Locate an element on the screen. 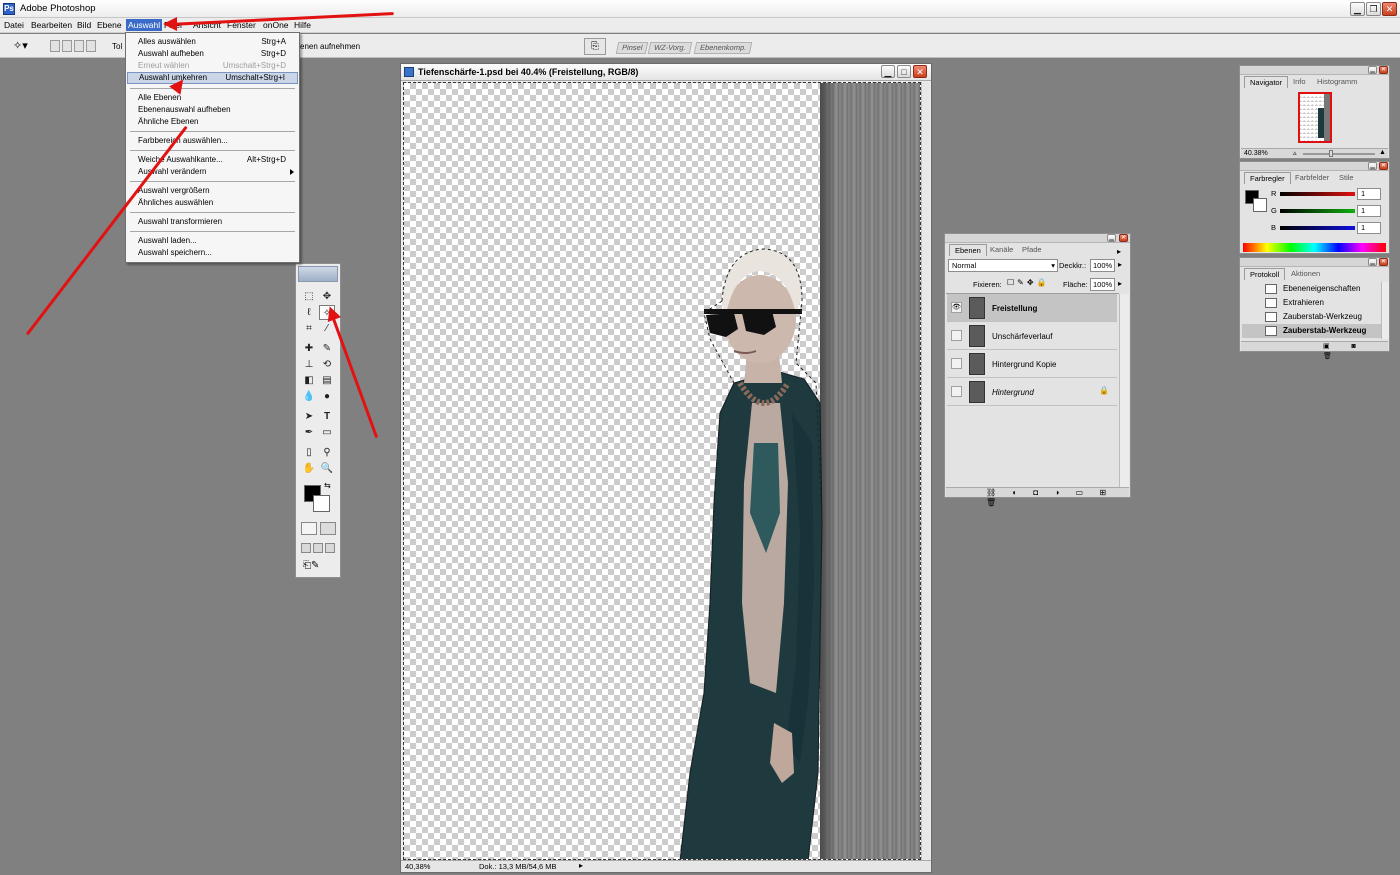  doc-close-button: ✕ is located at coordinates (920, 71).